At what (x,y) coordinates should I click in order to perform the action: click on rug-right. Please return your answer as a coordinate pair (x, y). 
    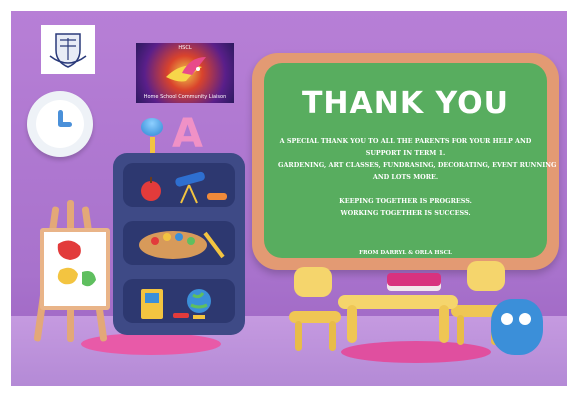
    Looking at the image, I should click on (416, 352).